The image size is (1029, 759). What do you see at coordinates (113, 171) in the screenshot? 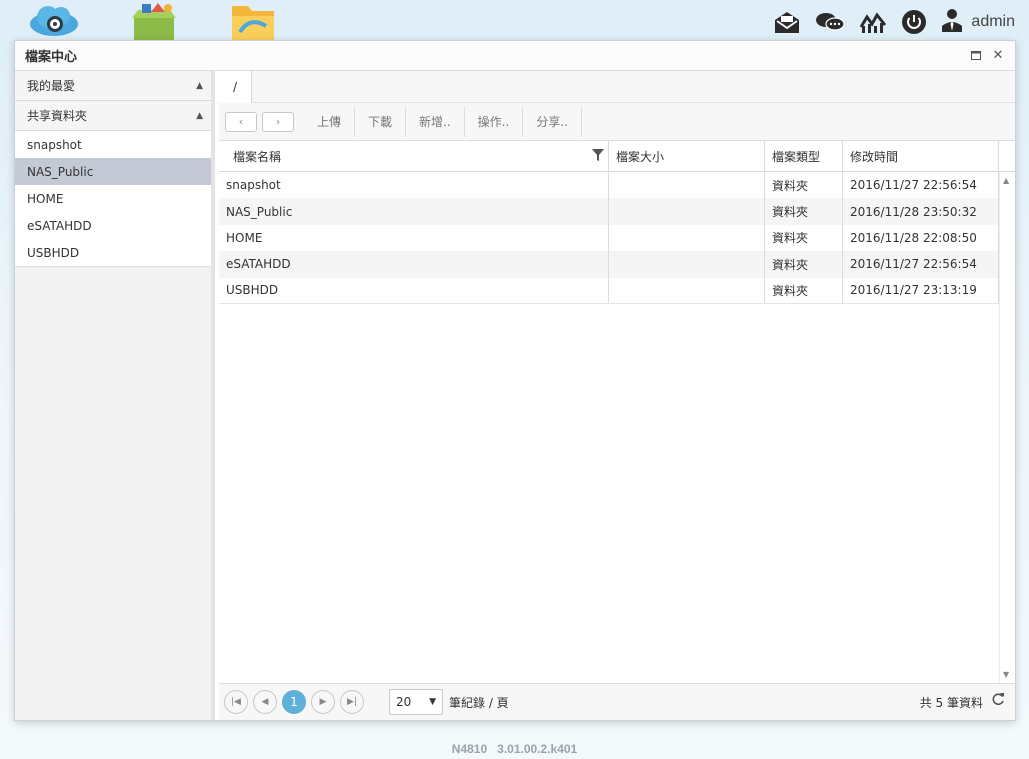
I see `sidebar-item-nas-public: NAS_Public` at bounding box center [113, 171].